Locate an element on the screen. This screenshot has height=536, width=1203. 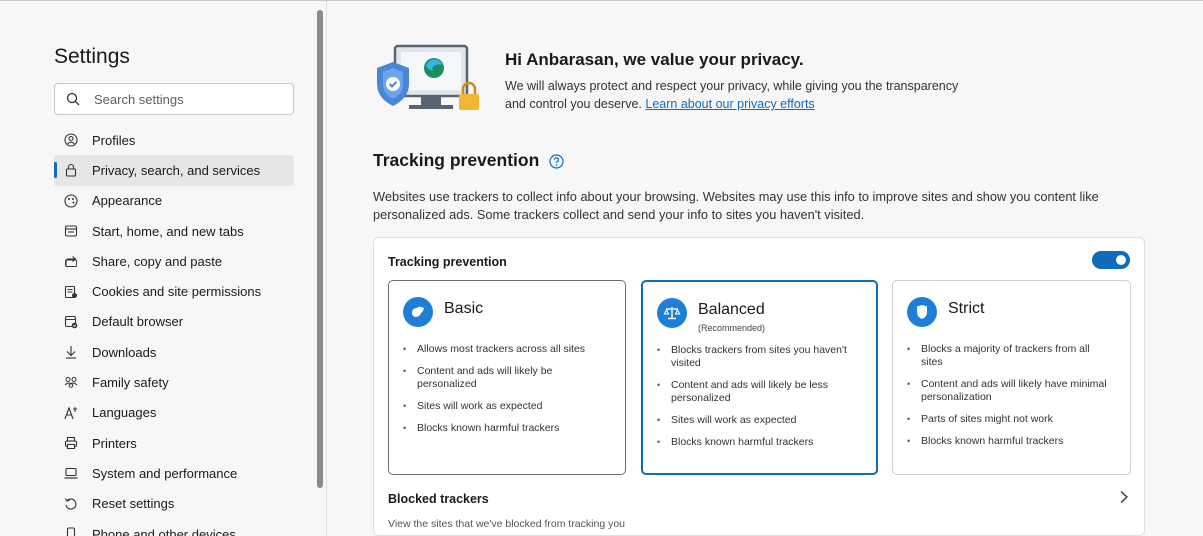
sidebar-item-label: Reset settings is located at coordinates (133, 504).